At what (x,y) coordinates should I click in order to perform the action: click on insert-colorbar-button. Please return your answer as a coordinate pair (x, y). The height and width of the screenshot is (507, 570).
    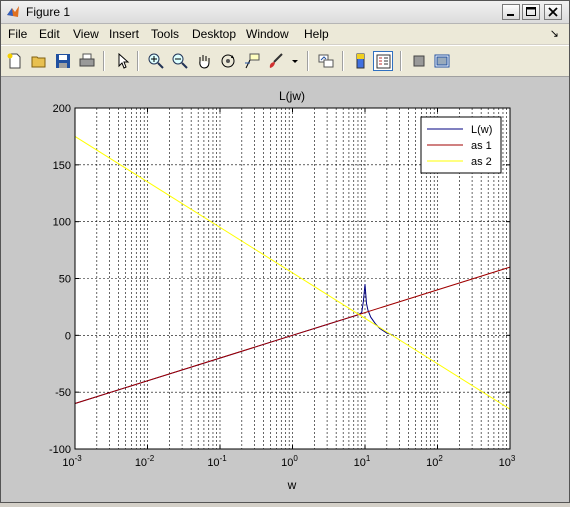
    Looking at the image, I should click on (361, 61).